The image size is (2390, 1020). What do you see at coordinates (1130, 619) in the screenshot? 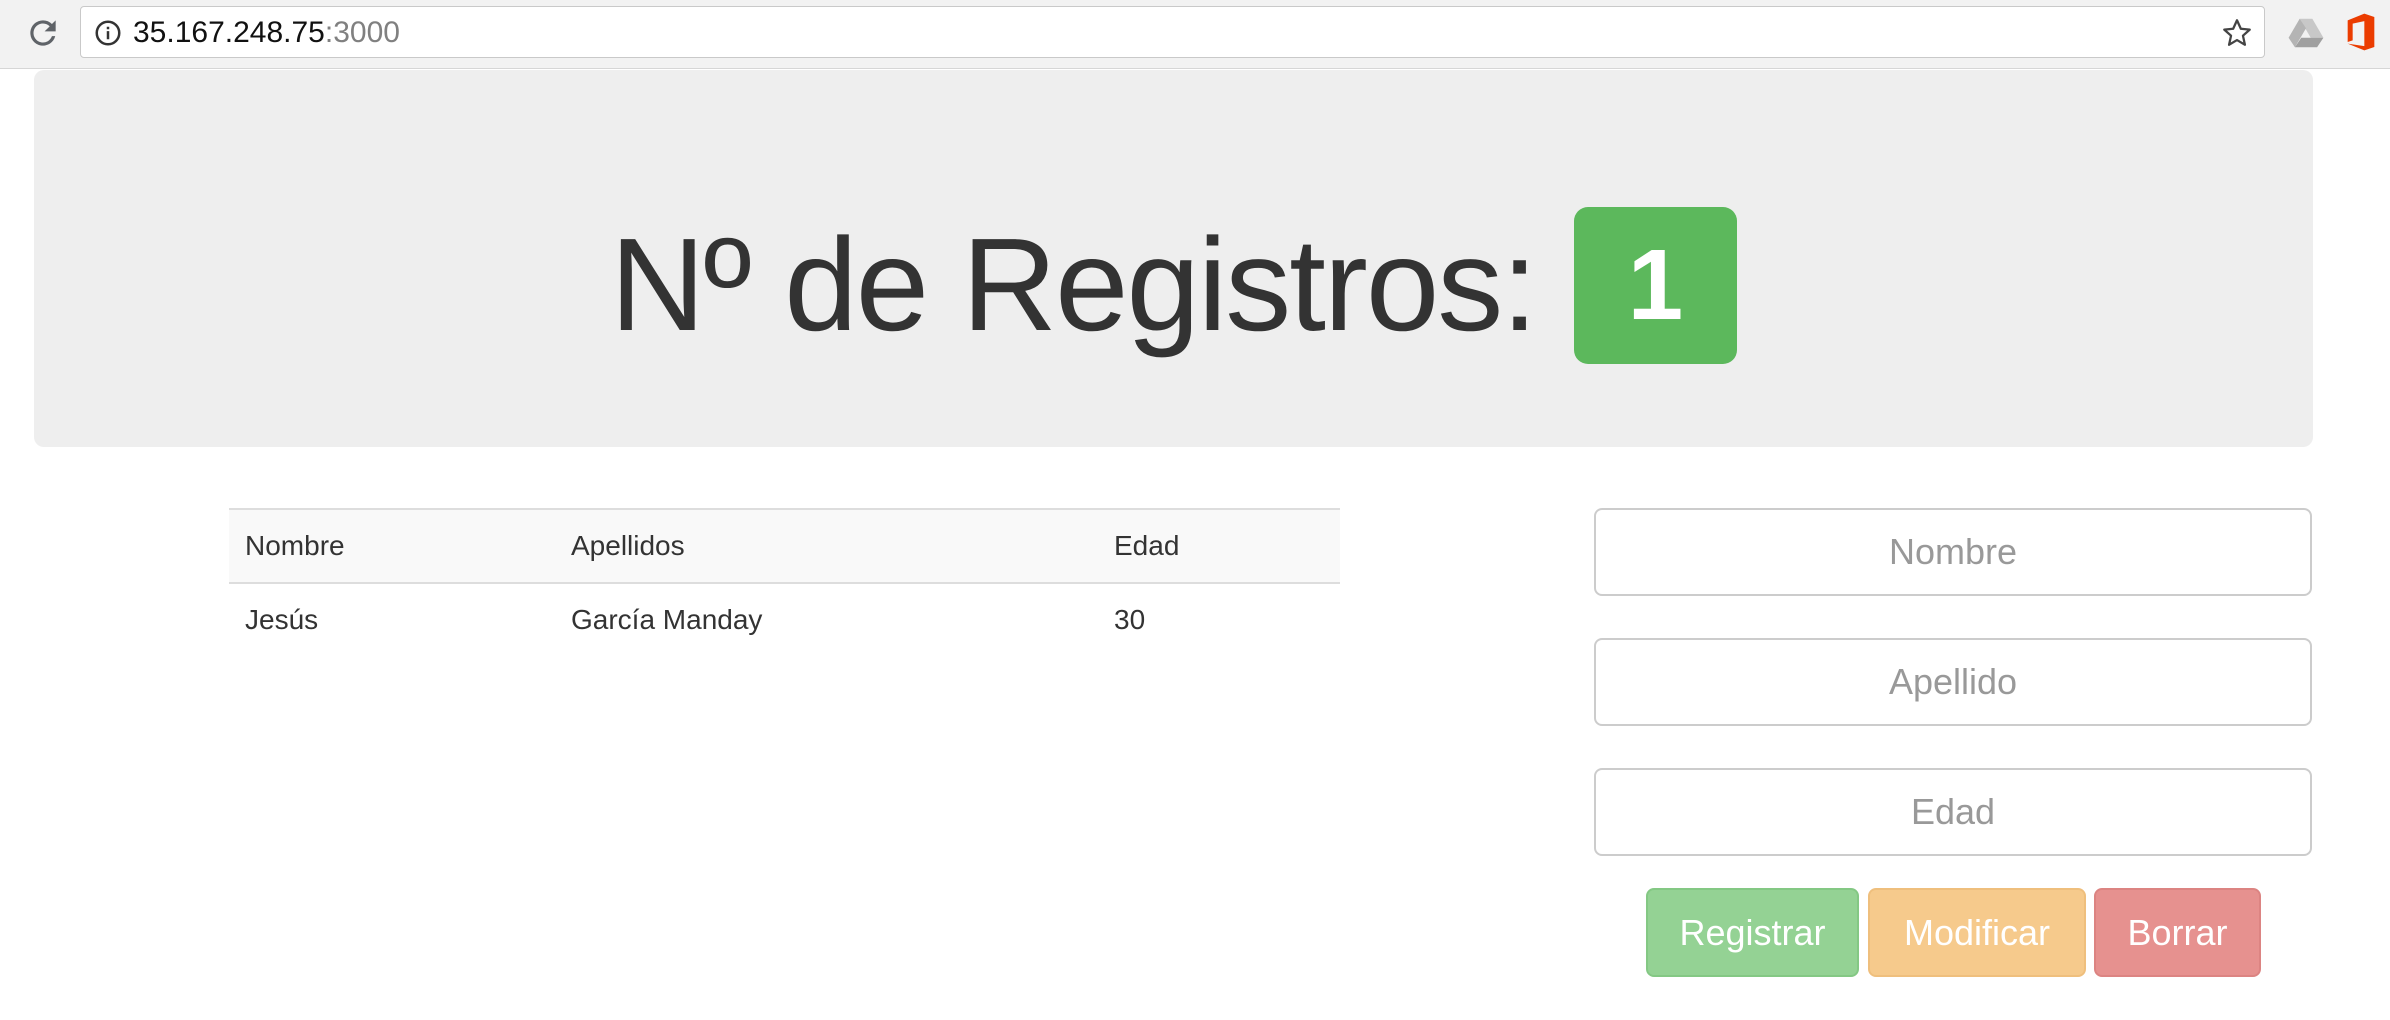
I see `cell-edad: 30` at bounding box center [1130, 619].